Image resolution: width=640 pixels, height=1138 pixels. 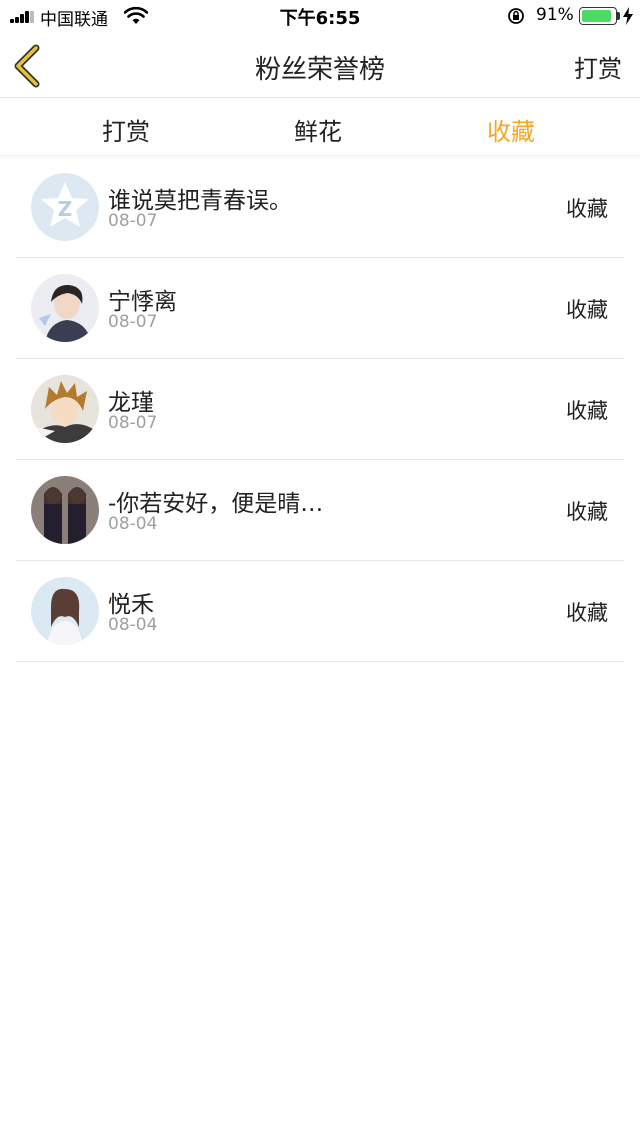 I want to click on user-name: 谁说莫把青春误。, so click(x=200, y=201).